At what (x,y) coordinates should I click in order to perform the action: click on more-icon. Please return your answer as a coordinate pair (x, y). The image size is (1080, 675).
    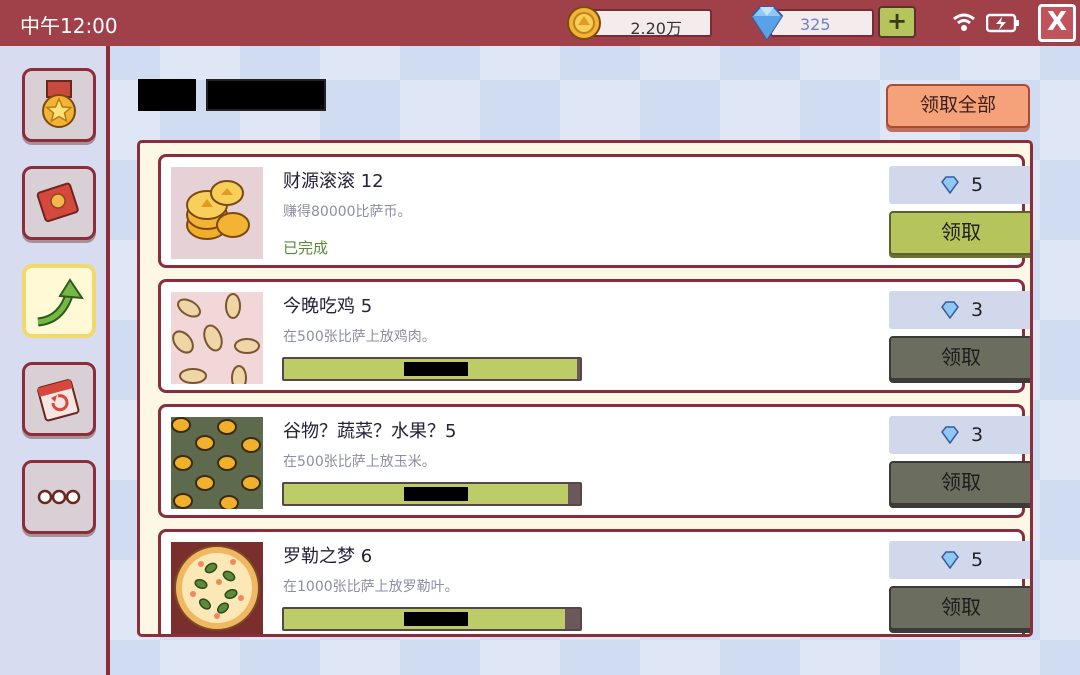
    Looking at the image, I should click on (59, 497).